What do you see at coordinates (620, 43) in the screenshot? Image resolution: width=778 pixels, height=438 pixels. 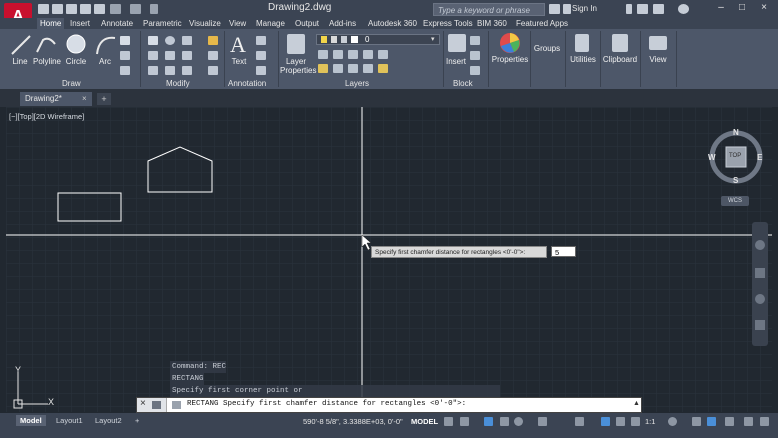 I see `clipboard-icon` at bounding box center [620, 43].